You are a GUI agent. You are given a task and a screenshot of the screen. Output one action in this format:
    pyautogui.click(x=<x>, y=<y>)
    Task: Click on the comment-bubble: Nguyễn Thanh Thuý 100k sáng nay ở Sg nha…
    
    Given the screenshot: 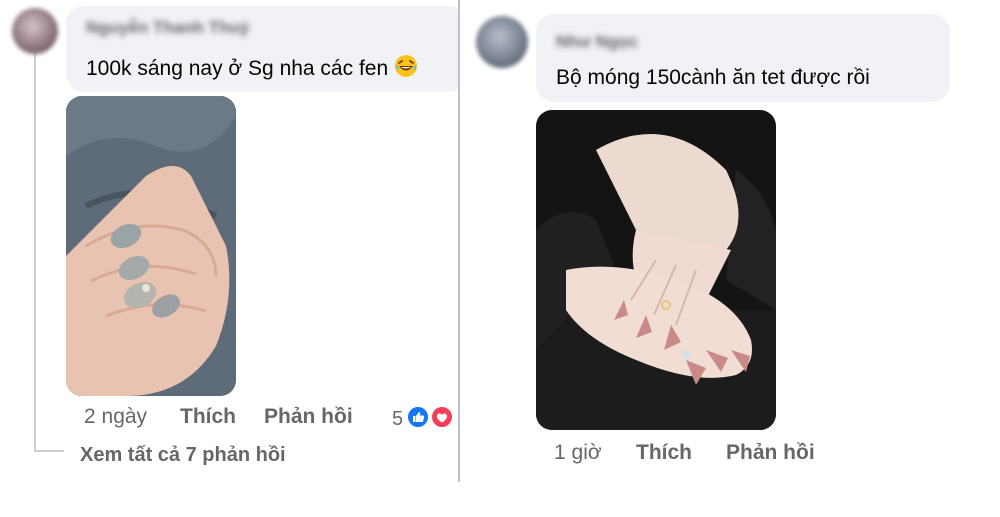 What is the action you would take?
    pyautogui.click(x=262, y=49)
    